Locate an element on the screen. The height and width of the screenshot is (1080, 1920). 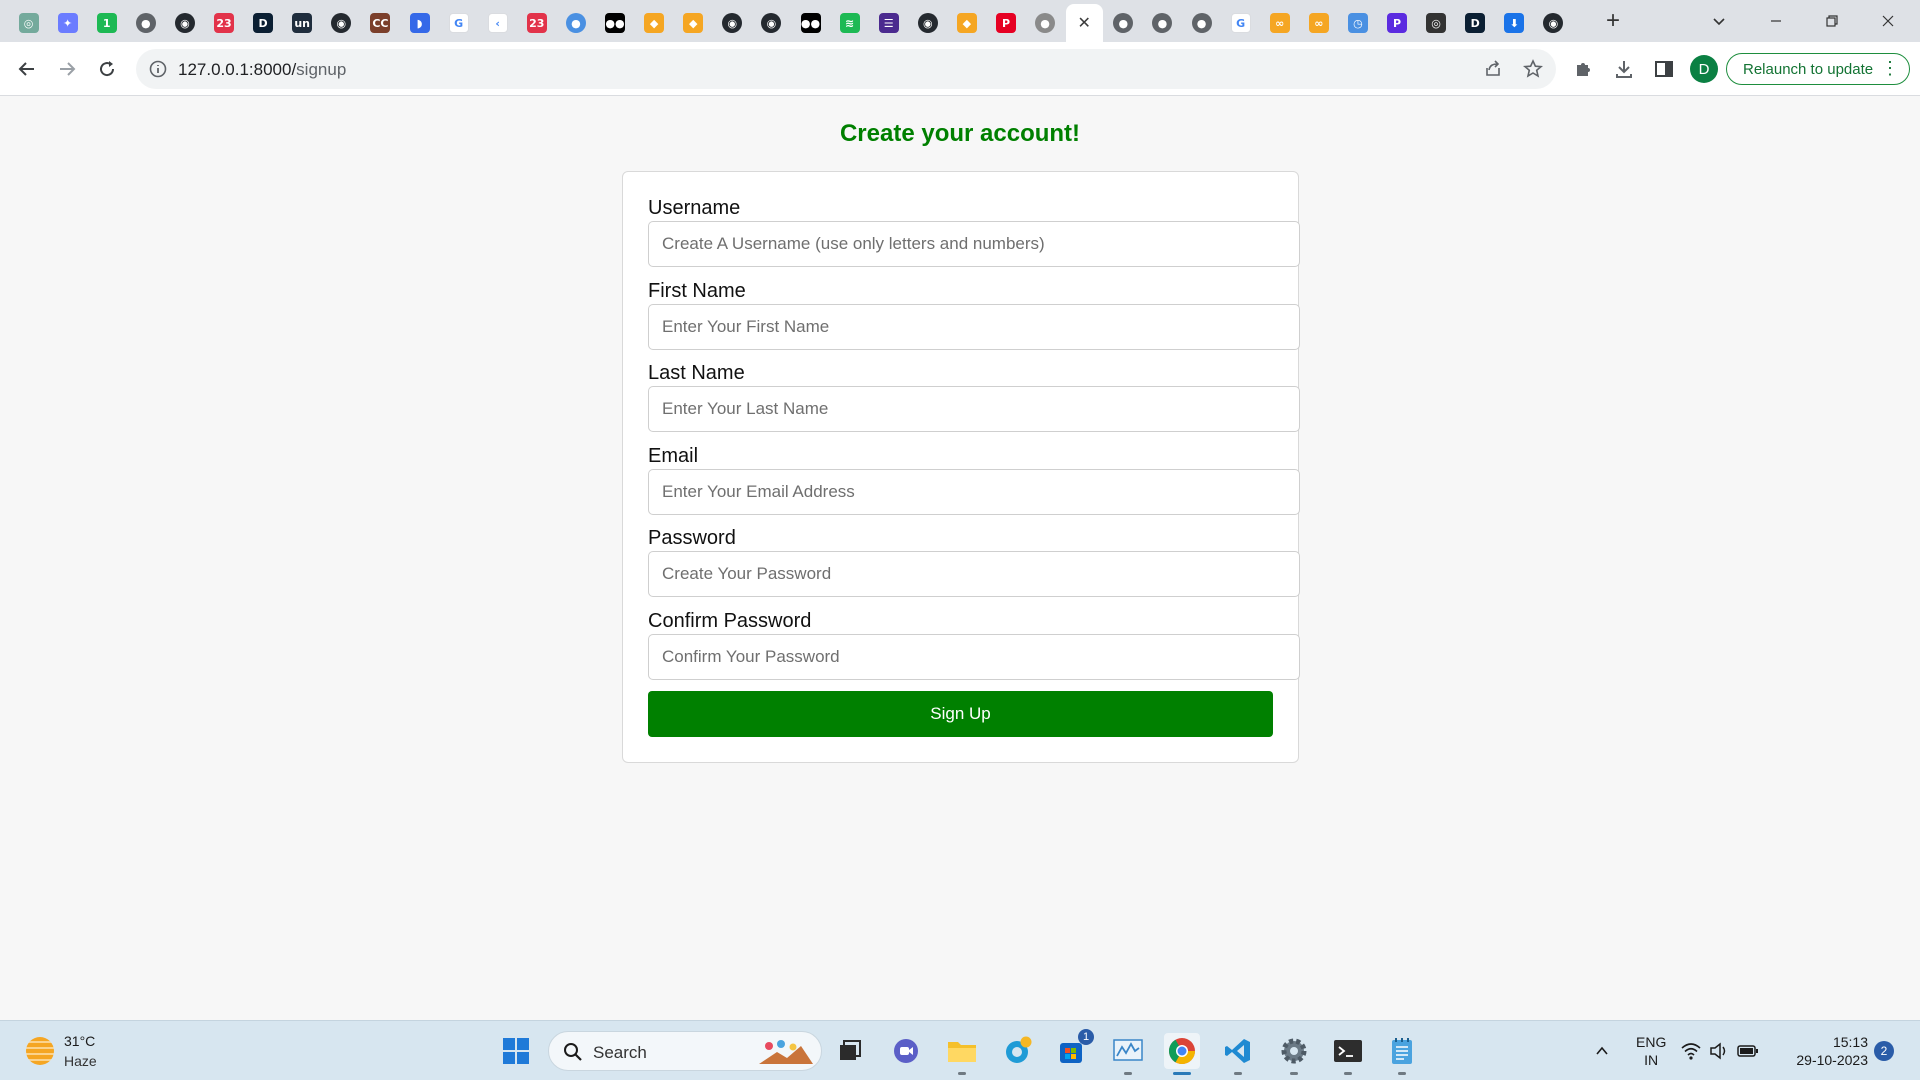
page-title: Create your account! is located at coordinates (960, 133).